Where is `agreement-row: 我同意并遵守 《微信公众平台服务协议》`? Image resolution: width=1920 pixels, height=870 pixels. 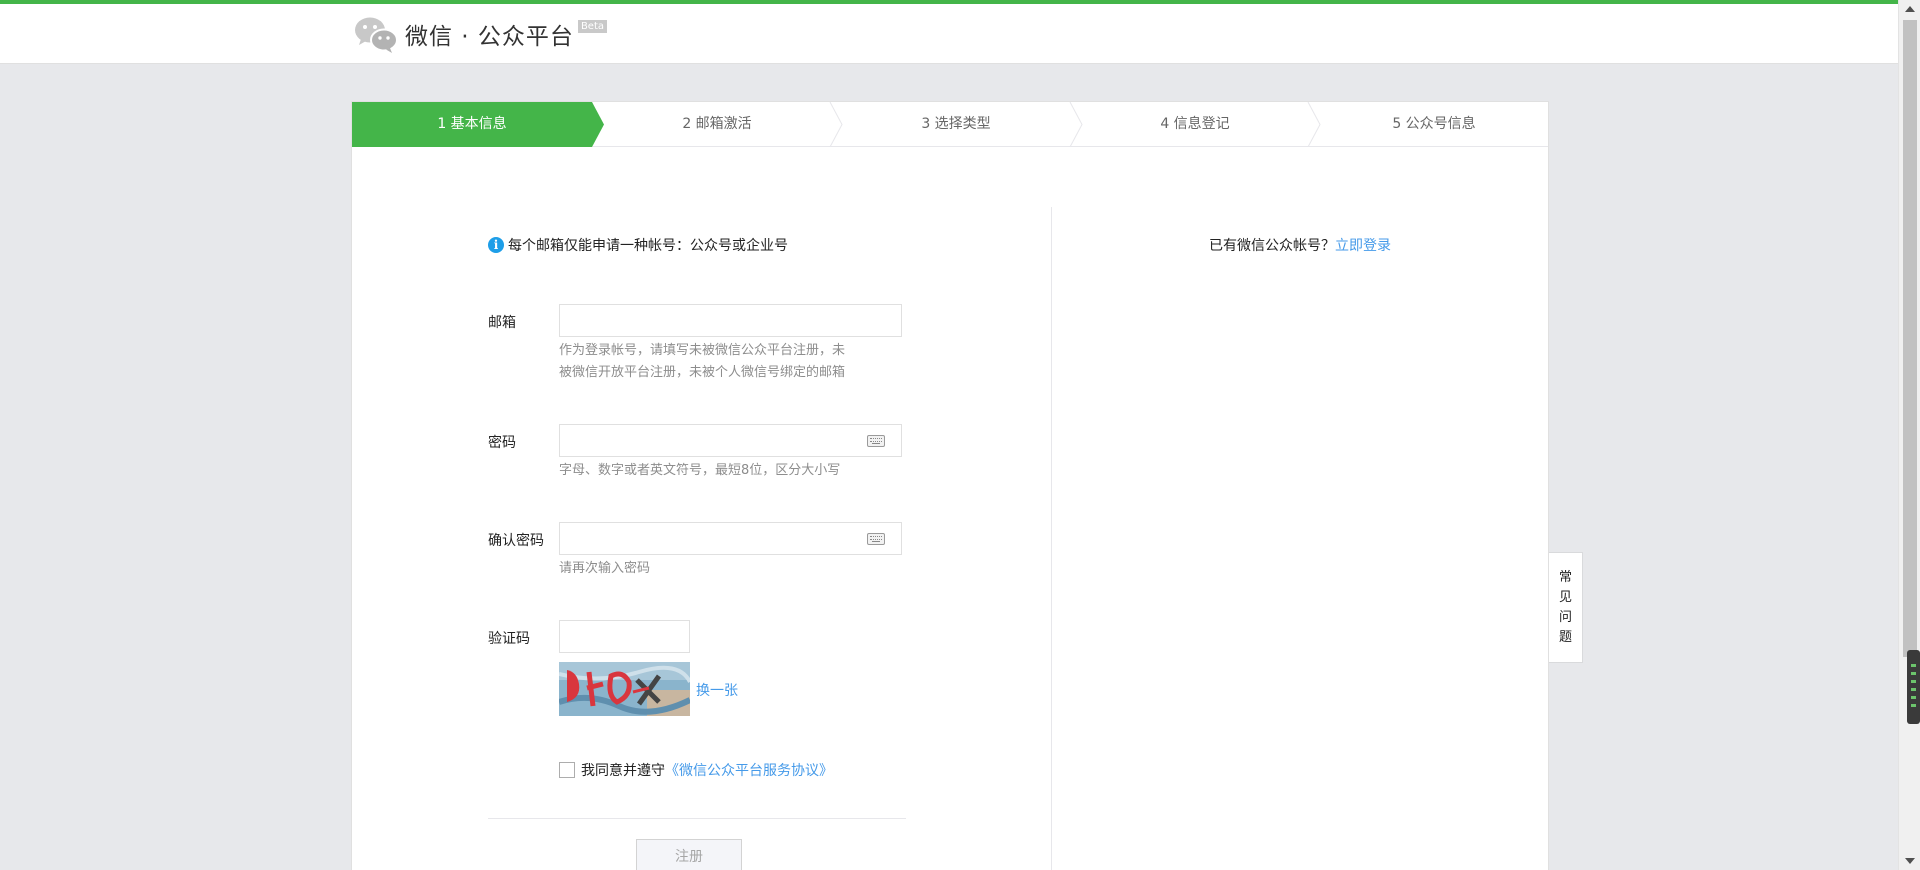
agreement-row: 我同意并遵守 《微信公众平台服务协议》 is located at coordinates (696, 770).